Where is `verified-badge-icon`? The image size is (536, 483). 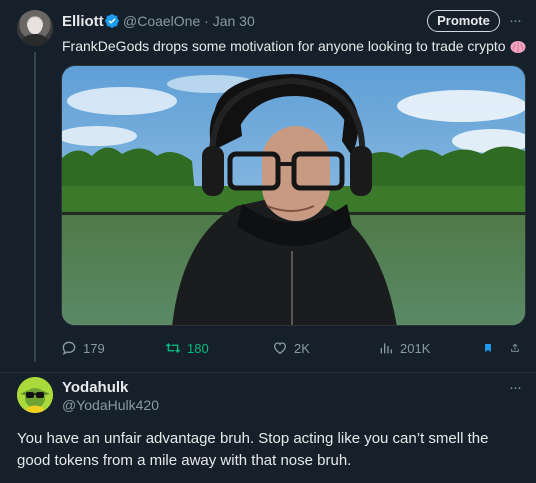
verified-badge-icon is located at coordinates (112, 21).